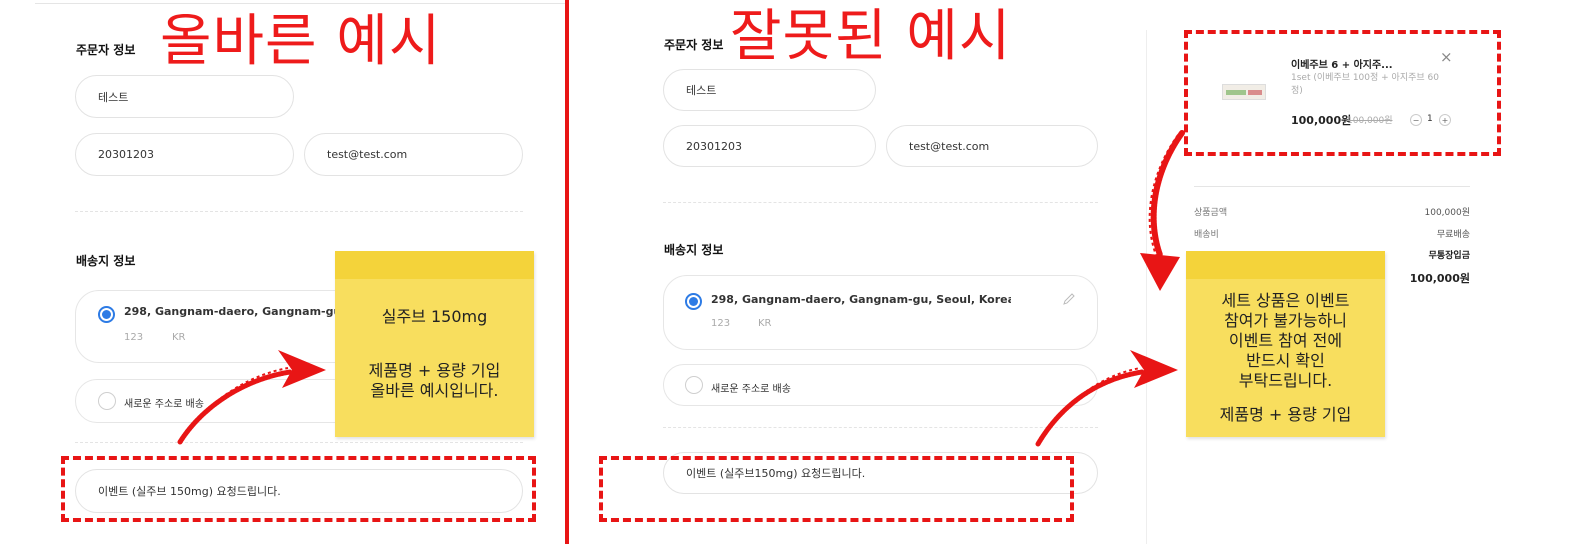 Image resolution: width=1587 pixels, height=544 pixels. Describe the element at coordinates (1285, 360) in the screenshot. I see `note-line: 반드시 확인` at that location.